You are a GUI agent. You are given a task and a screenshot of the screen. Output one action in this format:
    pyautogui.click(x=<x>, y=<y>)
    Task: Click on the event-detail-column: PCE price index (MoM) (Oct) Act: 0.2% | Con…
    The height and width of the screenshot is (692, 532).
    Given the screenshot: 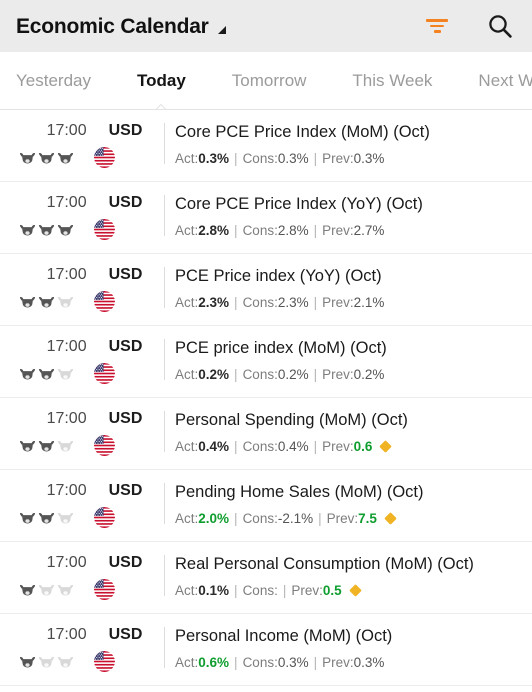 What is the action you would take?
    pyautogui.click(x=348, y=360)
    